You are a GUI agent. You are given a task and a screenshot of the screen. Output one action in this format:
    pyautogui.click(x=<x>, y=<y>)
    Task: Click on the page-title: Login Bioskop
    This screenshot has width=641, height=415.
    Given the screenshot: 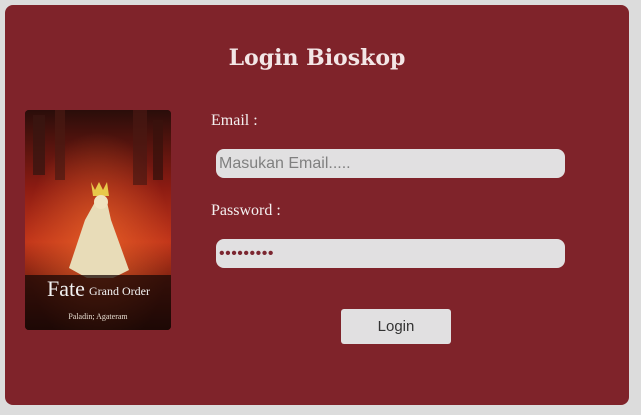 What is the action you would take?
    pyautogui.click(x=317, y=58)
    